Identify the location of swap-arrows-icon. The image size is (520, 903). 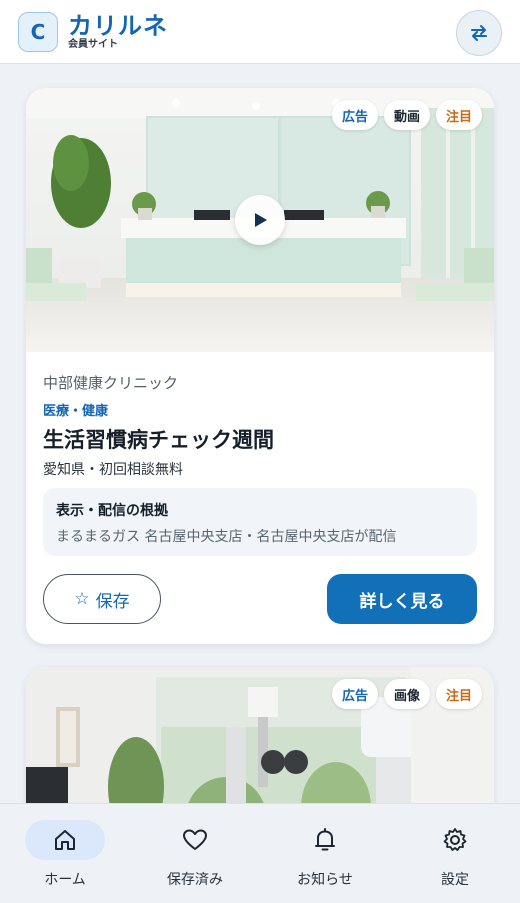
(479, 33).